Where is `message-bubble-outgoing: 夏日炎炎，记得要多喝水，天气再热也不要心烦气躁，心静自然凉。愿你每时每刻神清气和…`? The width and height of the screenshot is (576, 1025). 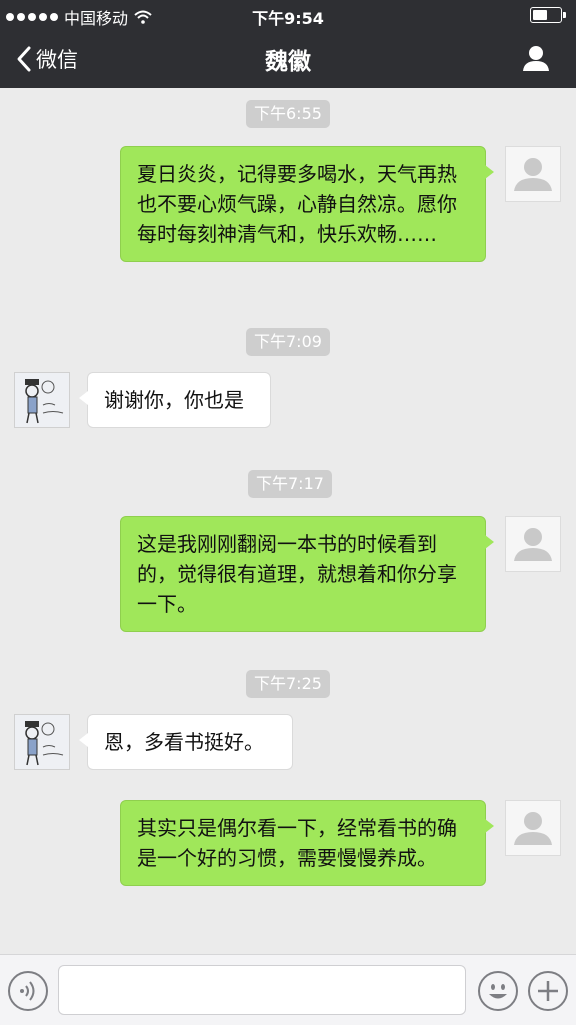 message-bubble-outgoing: 夏日炎炎，记得要多喝水，天气再热也不要心烦气躁，心静自然凉。愿你每时每刻神清气和… is located at coordinates (307, 204).